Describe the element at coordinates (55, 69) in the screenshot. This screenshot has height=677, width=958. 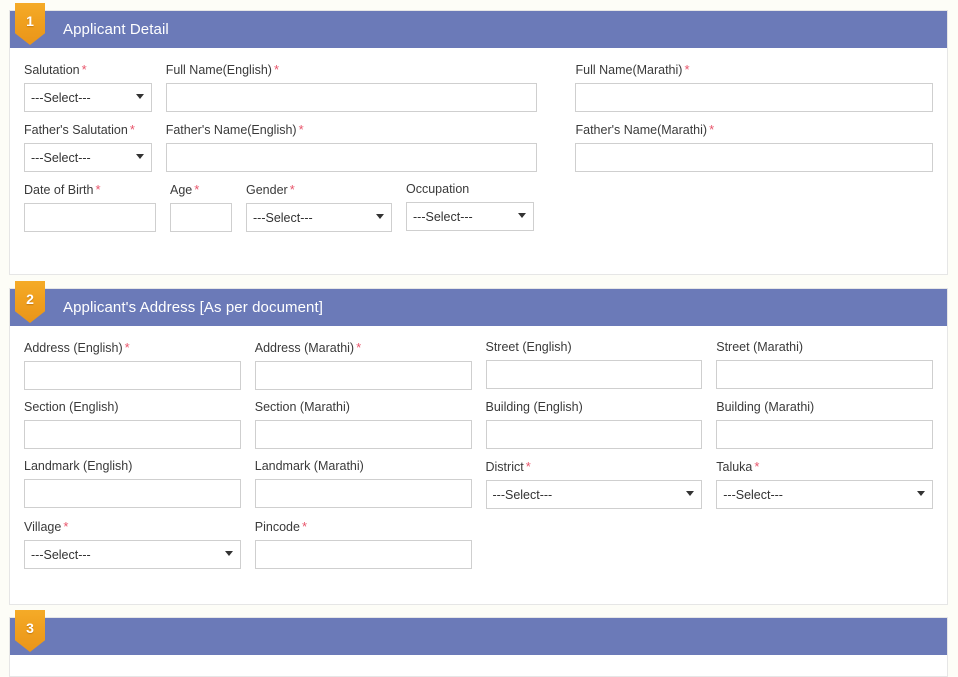
I see `label-salutation: Salutation *` at that location.